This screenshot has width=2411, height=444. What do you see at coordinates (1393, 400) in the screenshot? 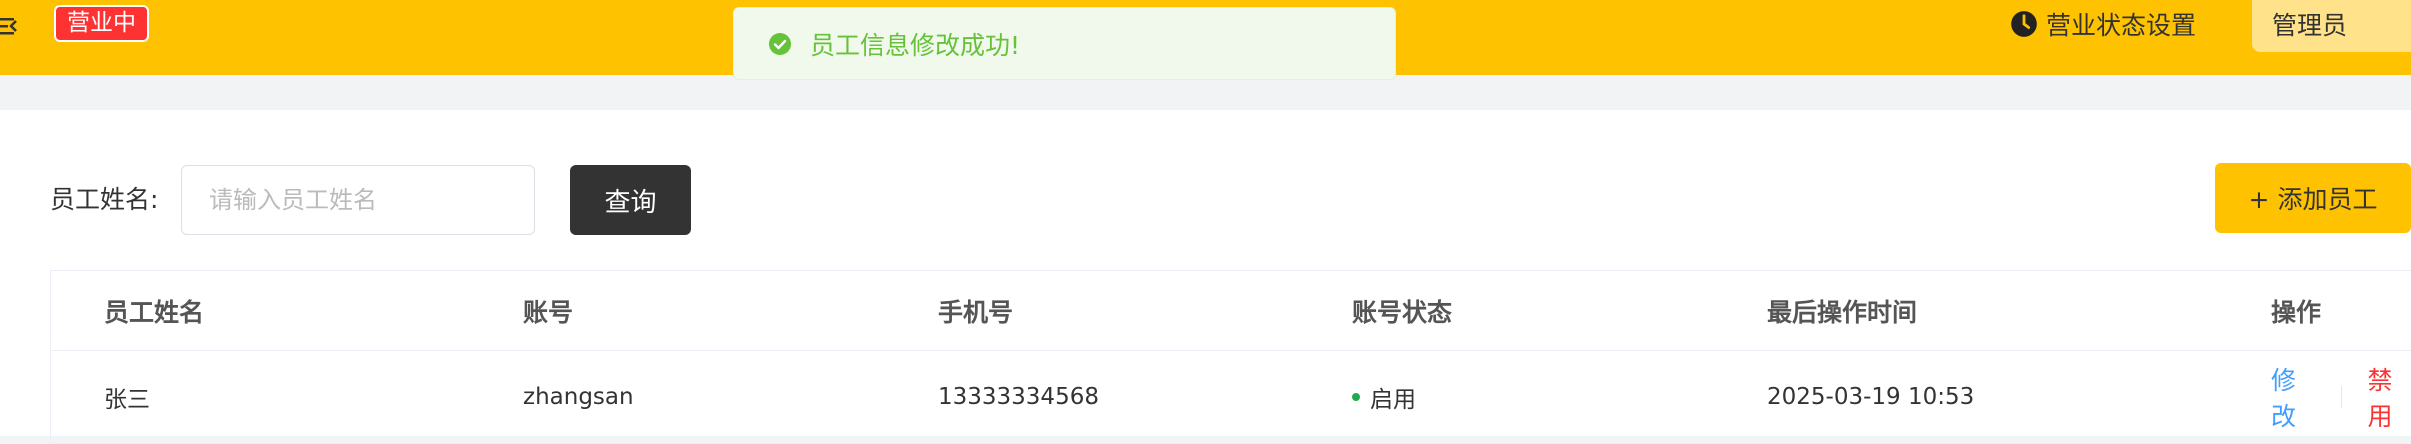
I see `account-status-label: 启用` at bounding box center [1393, 400].